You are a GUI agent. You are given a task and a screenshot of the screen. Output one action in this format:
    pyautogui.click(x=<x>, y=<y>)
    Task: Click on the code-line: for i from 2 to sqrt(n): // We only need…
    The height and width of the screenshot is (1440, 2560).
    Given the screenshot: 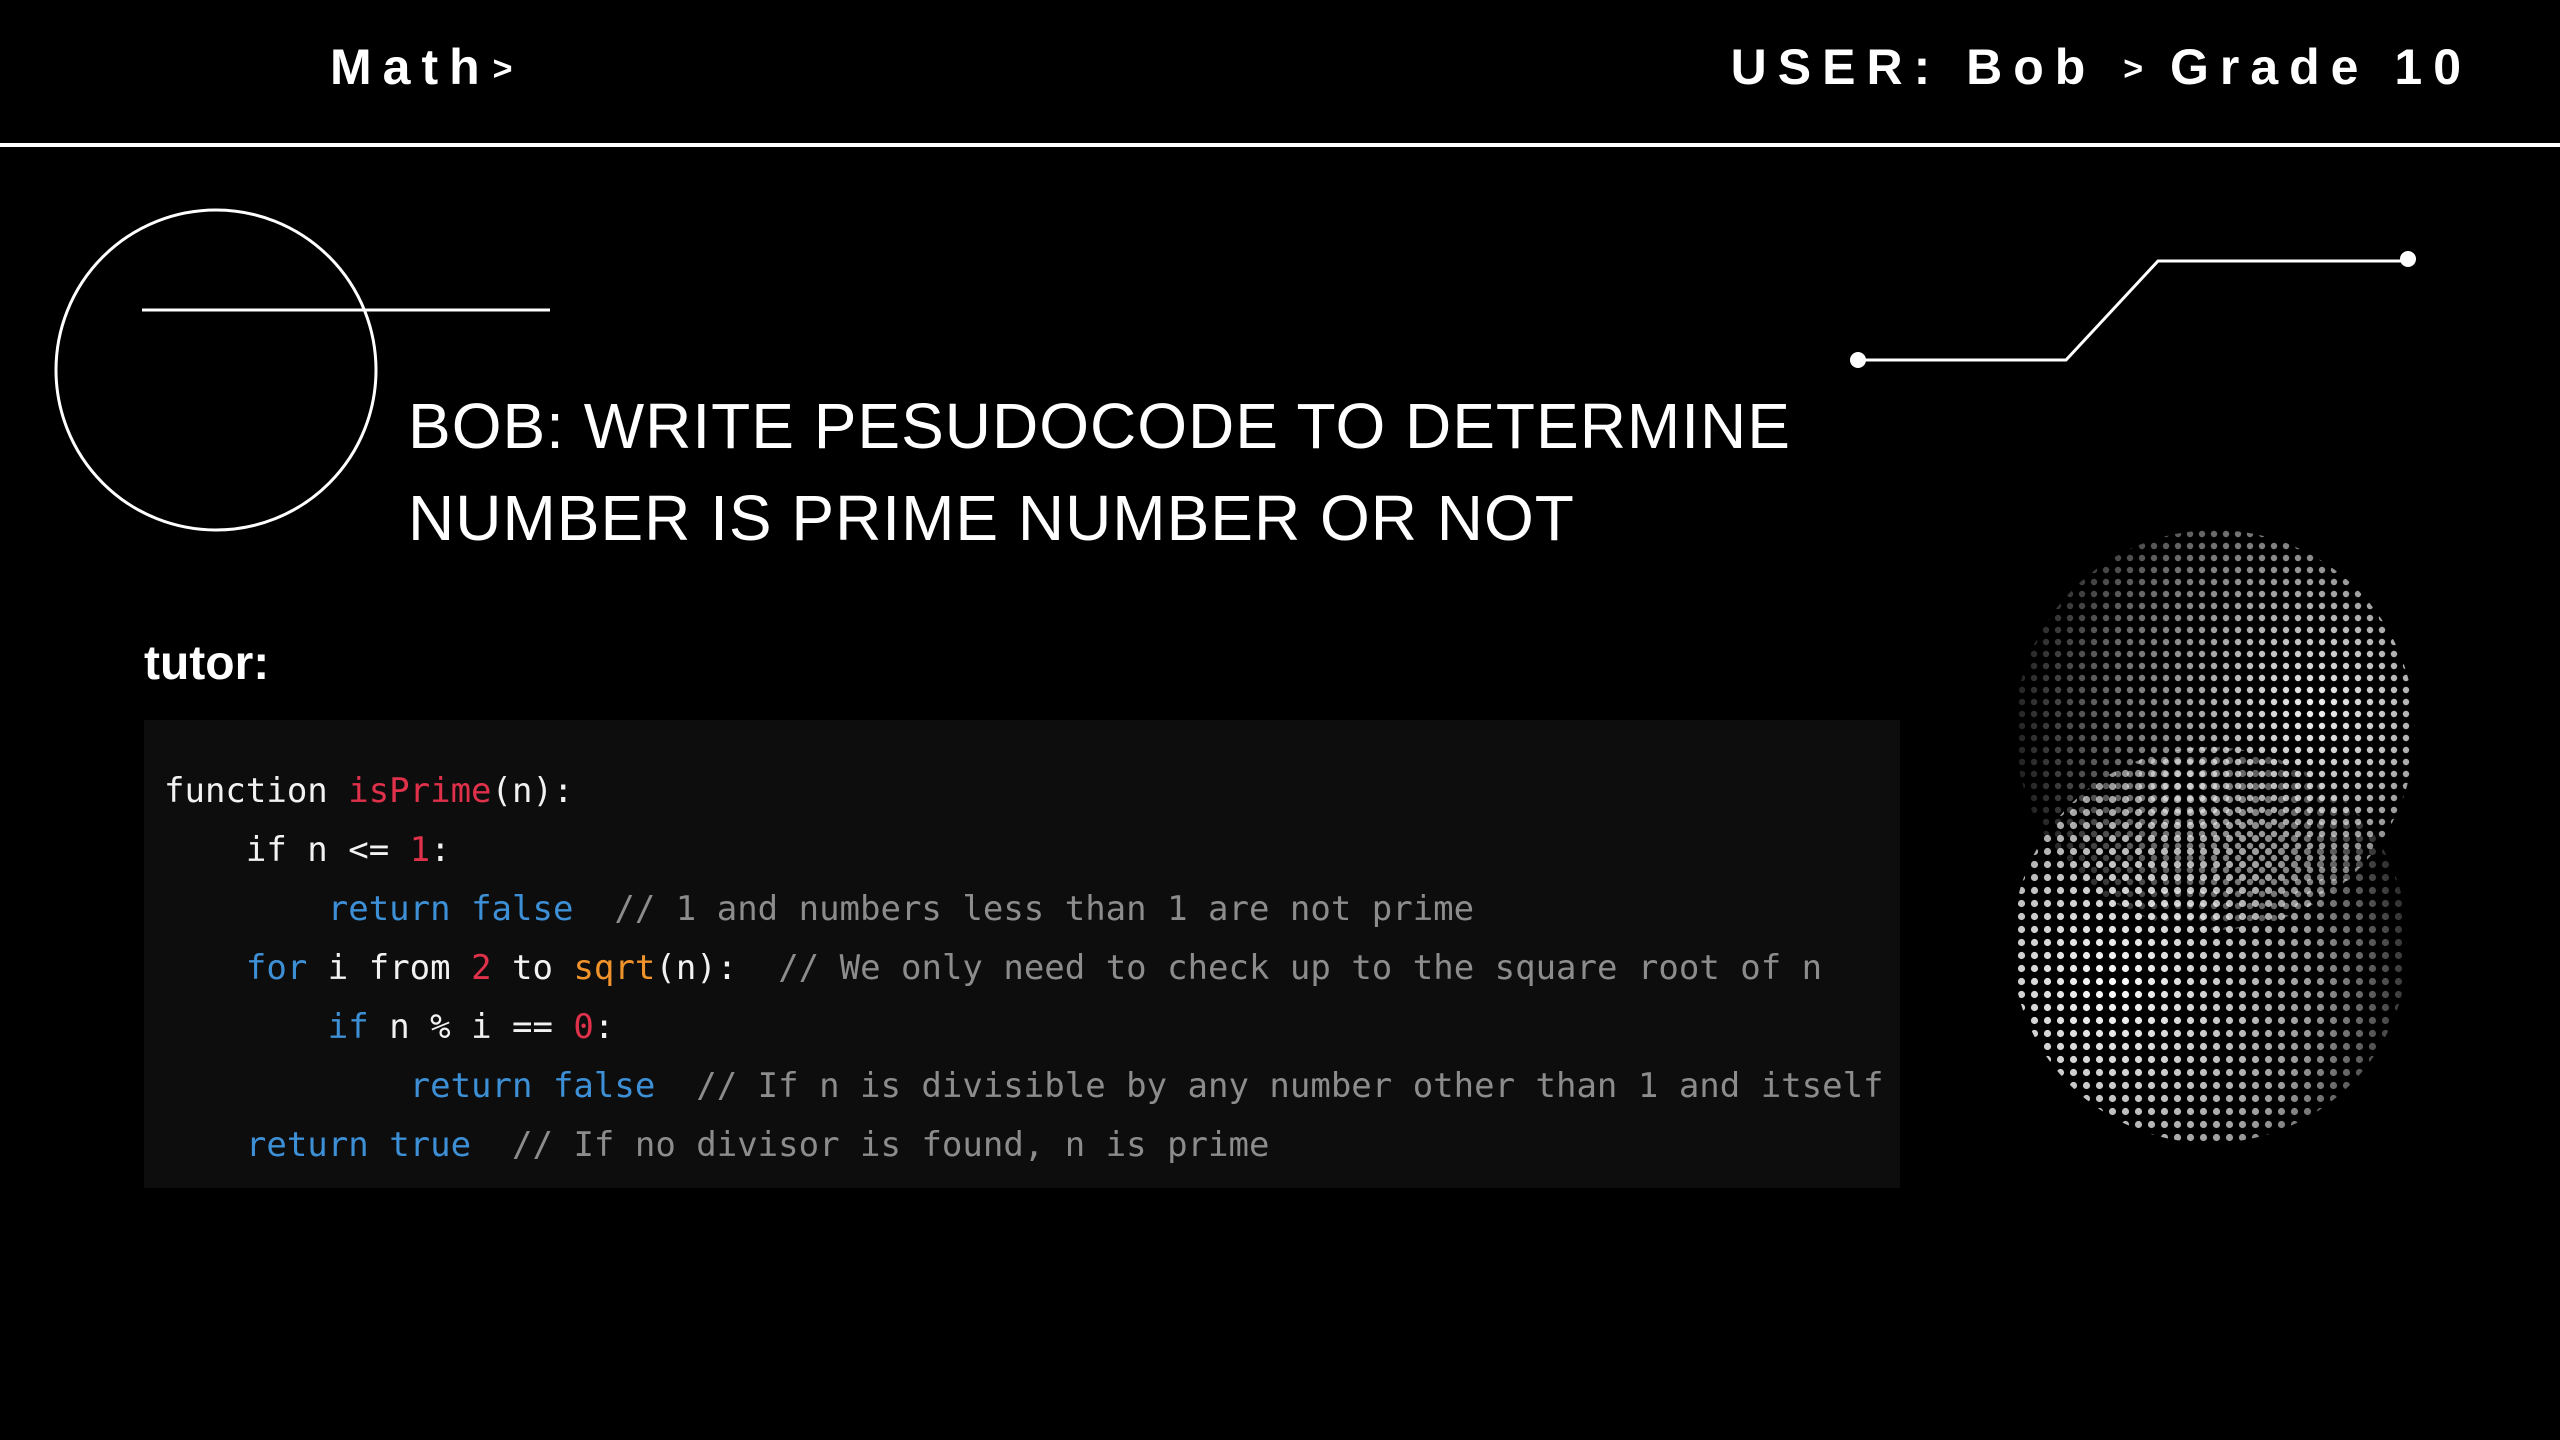 What is the action you would take?
    pyautogui.click(x=1034, y=968)
    